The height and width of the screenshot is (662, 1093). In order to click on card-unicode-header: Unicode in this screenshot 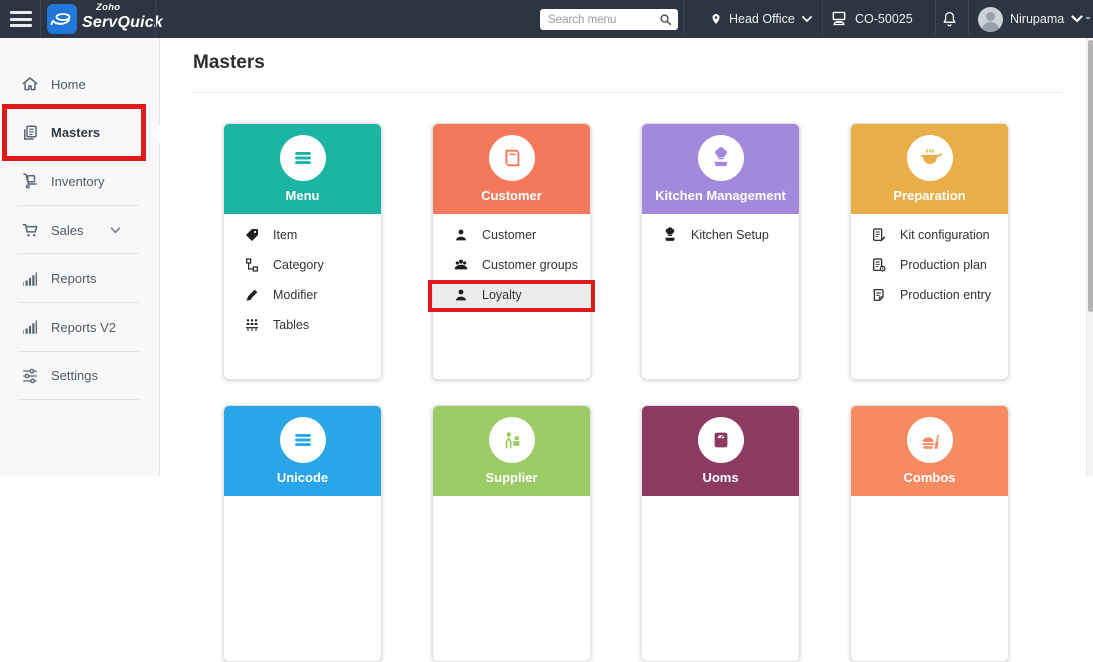, I will do `click(302, 451)`.